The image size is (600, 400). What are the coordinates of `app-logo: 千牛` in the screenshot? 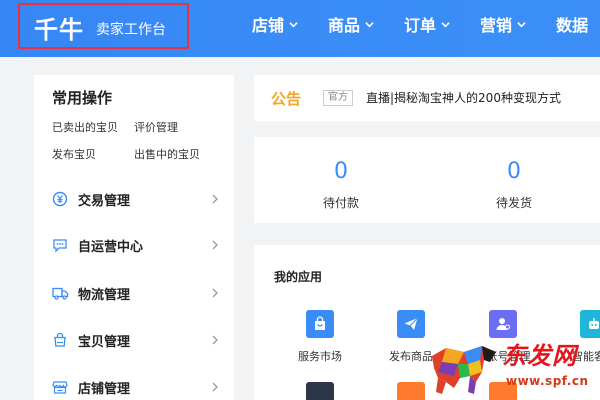 It's located at (59, 30).